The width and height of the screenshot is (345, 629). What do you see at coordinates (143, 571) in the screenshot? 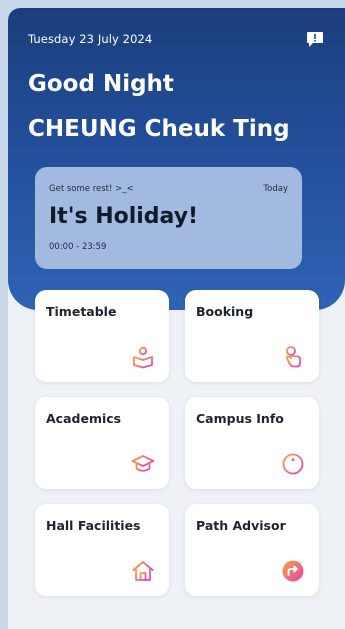
I see `home-icon` at bounding box center [143, 571].